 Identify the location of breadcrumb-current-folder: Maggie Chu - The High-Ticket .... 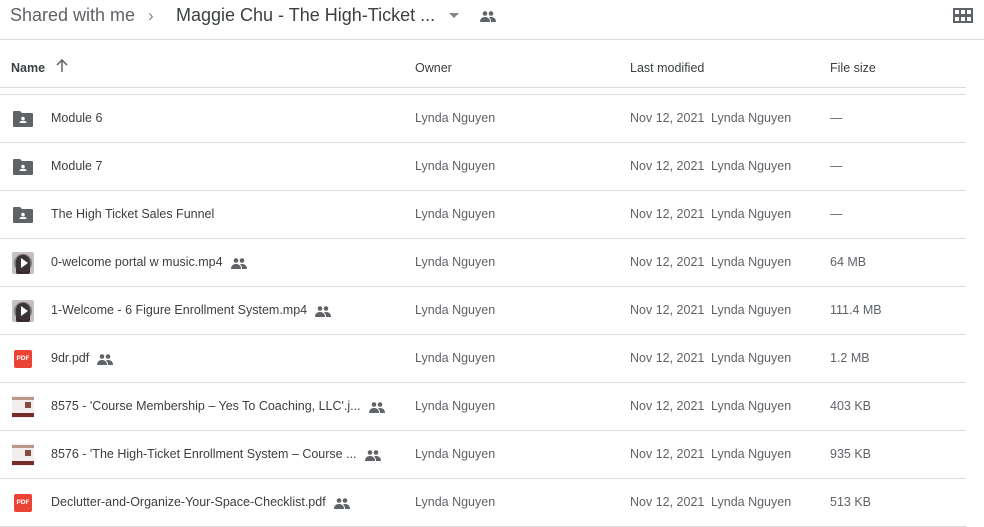
(305, 15).